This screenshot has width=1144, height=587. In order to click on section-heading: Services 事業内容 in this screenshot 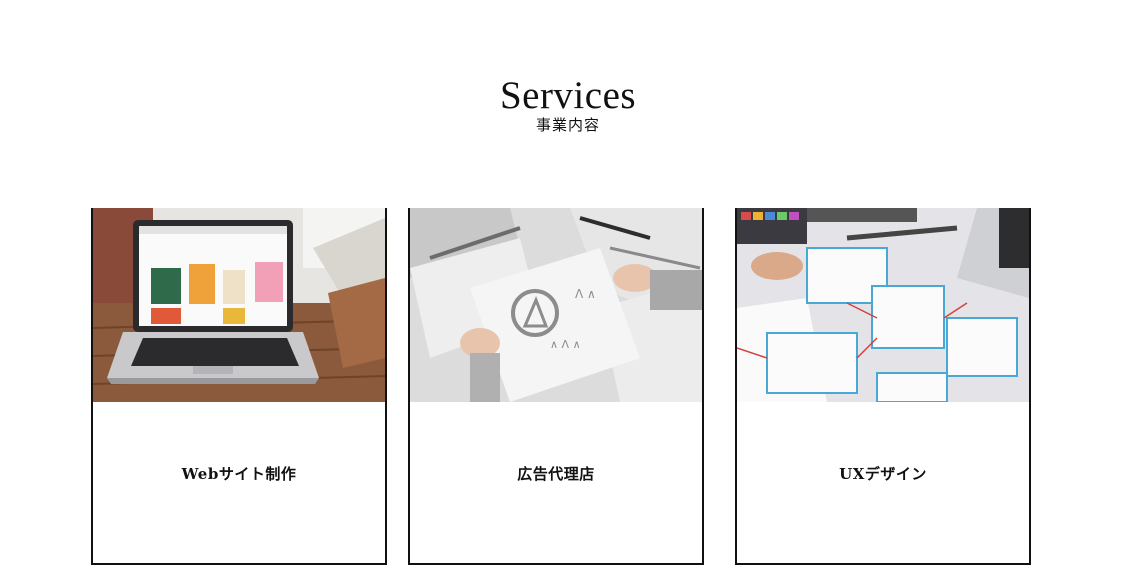, I will do `click(568, 104)`.